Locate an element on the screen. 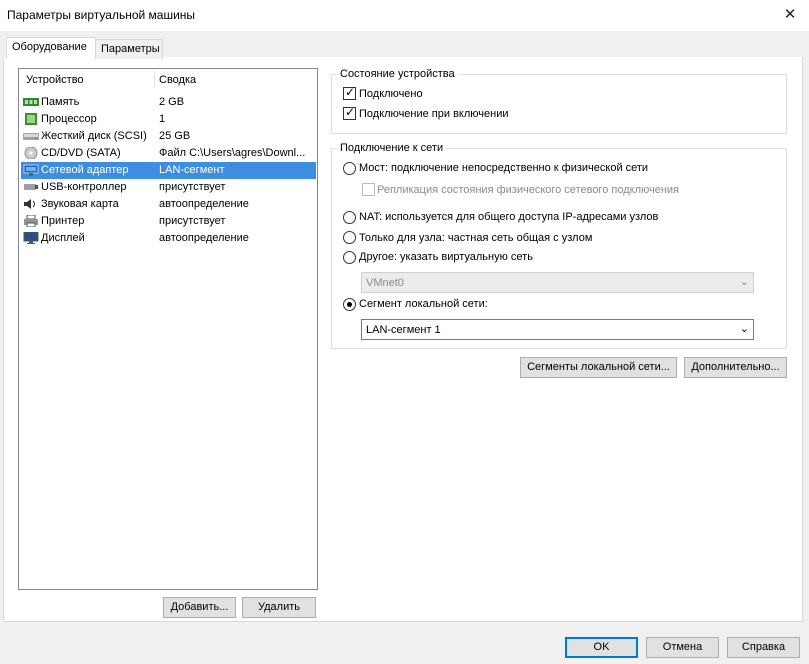  bridged-radio is located at coordinates (349, 168).